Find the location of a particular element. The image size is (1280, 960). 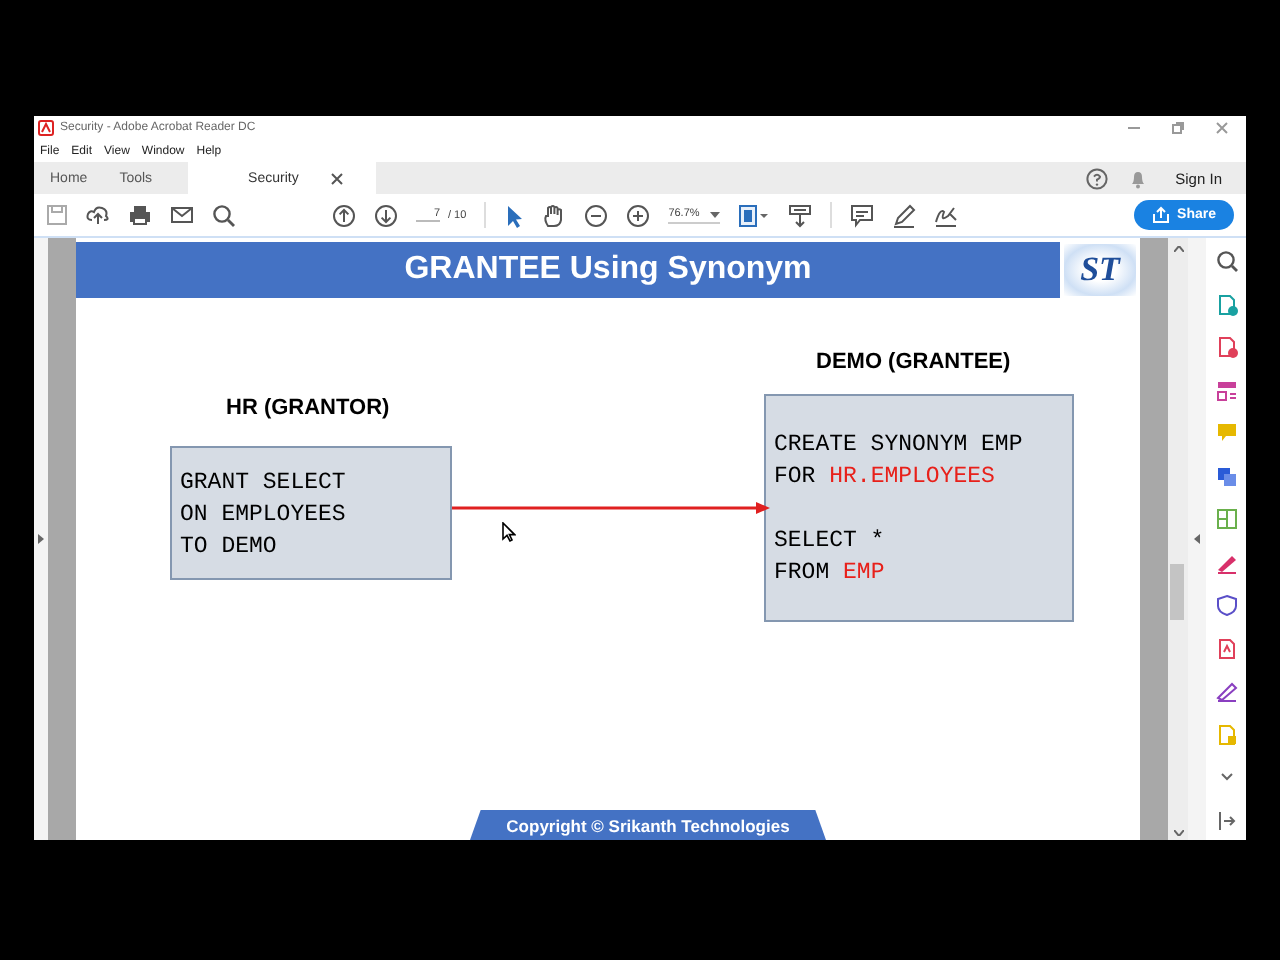

code-line: FOR HR.EMPLOYEES is located at coordinates (884, 477).